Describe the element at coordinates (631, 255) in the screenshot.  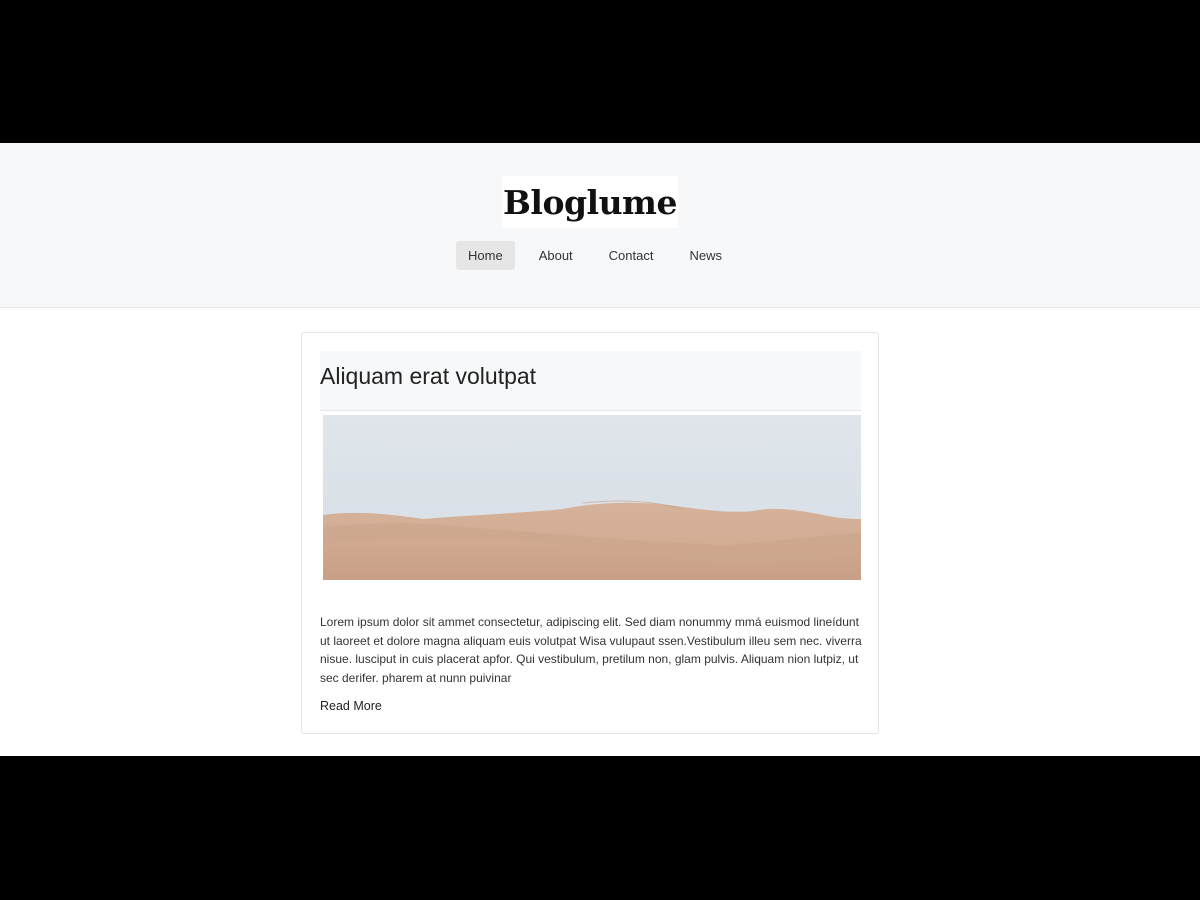
I see `nav-item-contact: Contact` at that location.